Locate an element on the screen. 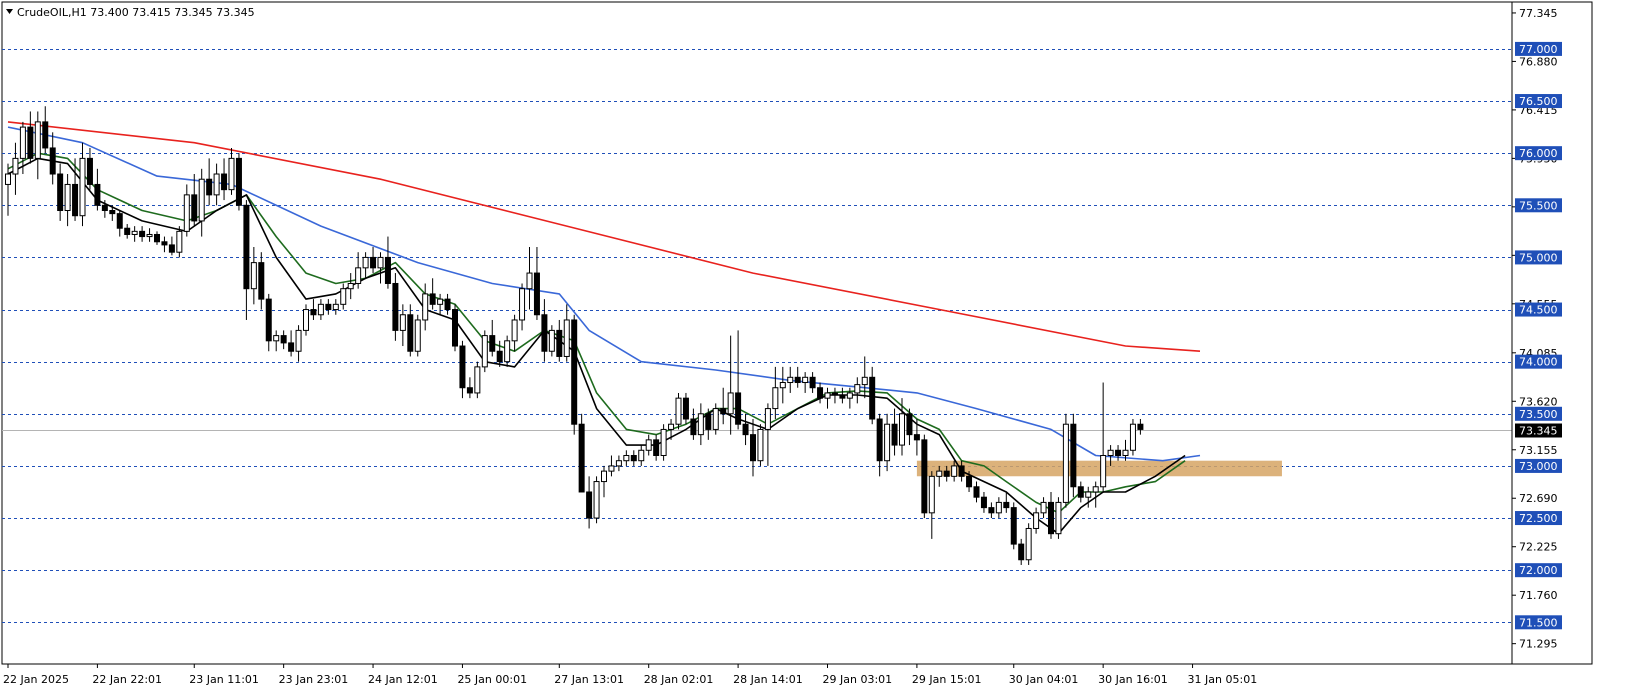 The width and height of the screenshot is (1651, 691). x-tick-label: 30 Jan 16:01 is located at coordinates (1133, 679).